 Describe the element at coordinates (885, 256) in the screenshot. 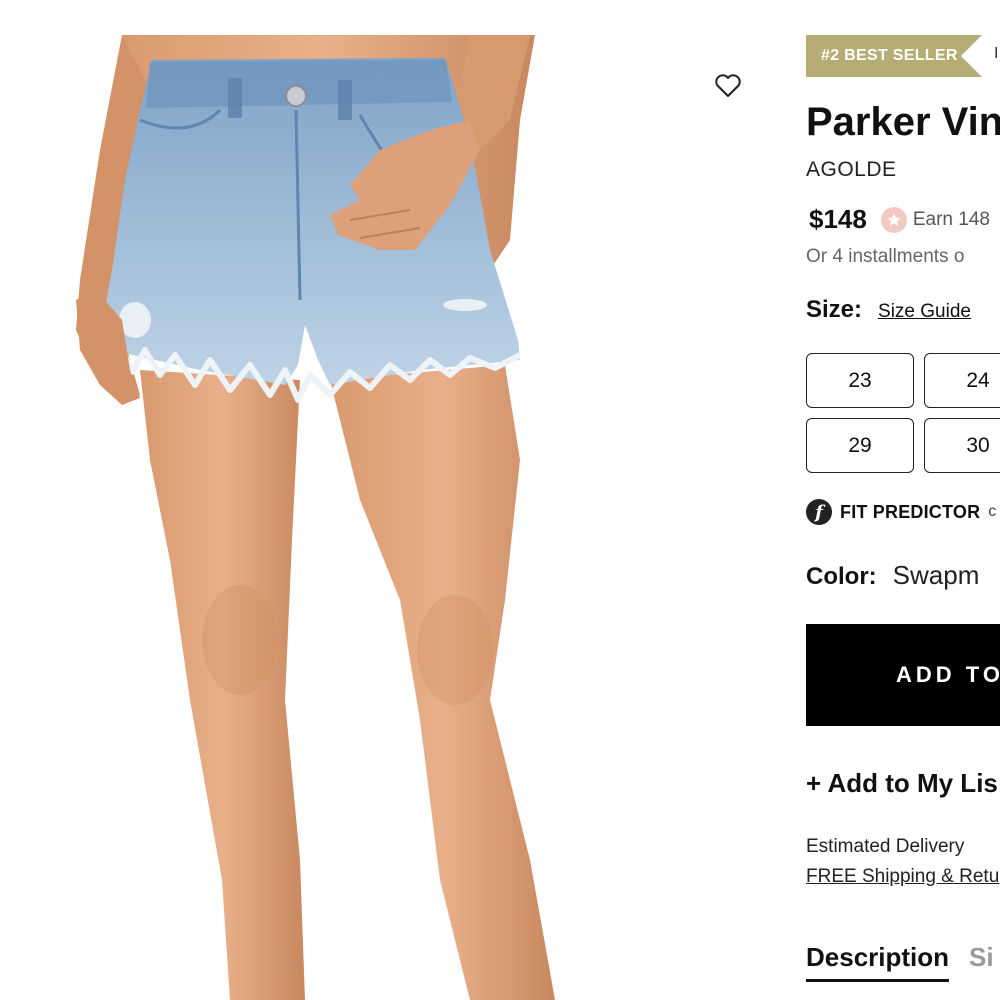

I see `installments-text: Or 4 installments o` at that location.